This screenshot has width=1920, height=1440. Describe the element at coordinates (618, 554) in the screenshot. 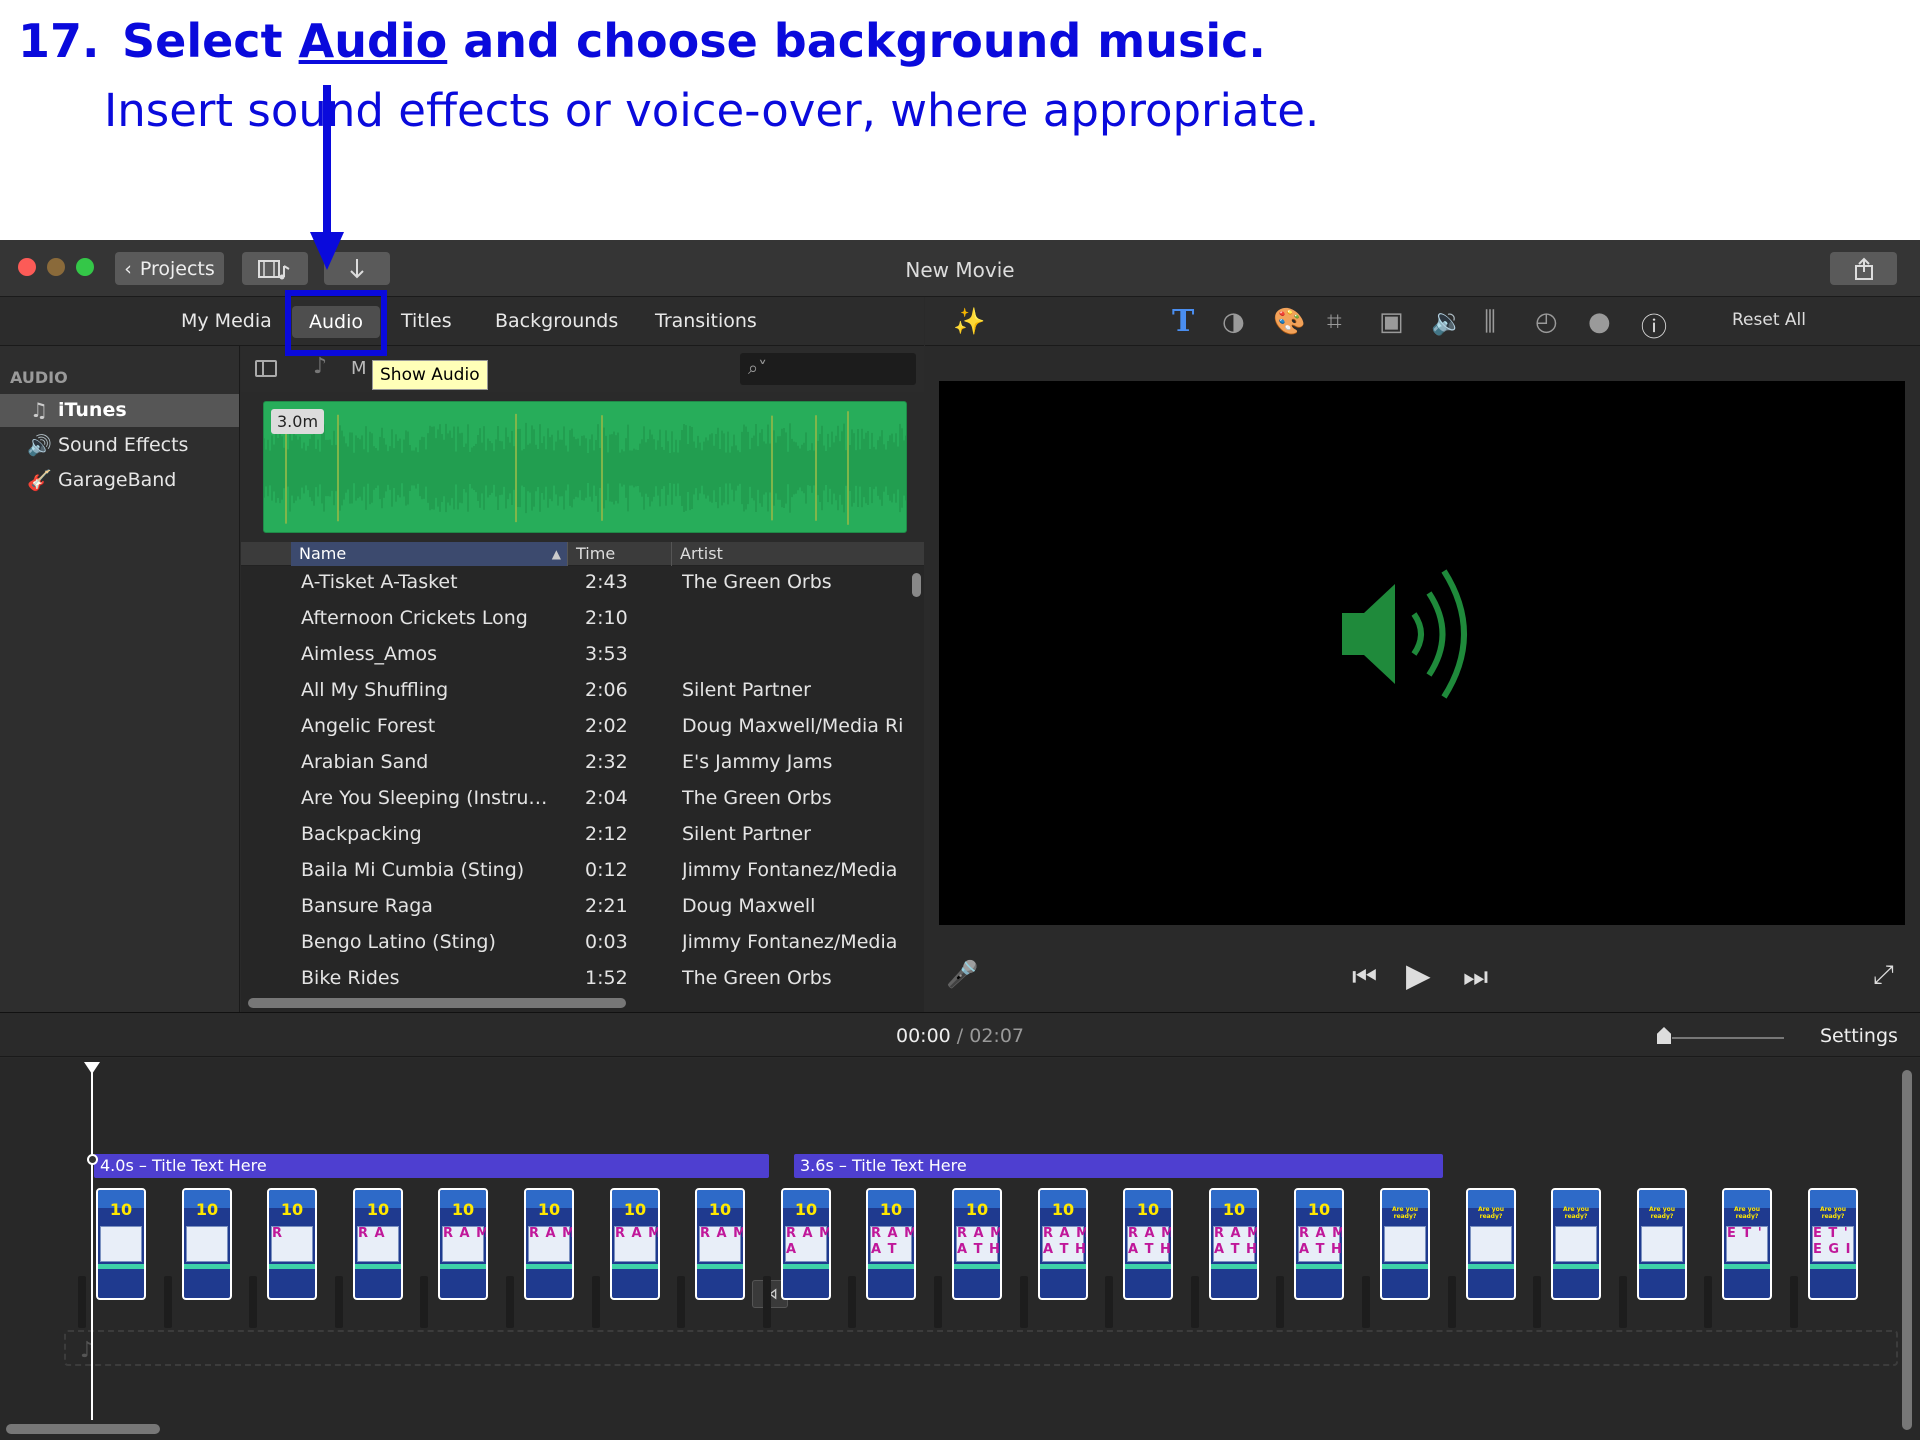

I see `column-header-time: Time` at that location.